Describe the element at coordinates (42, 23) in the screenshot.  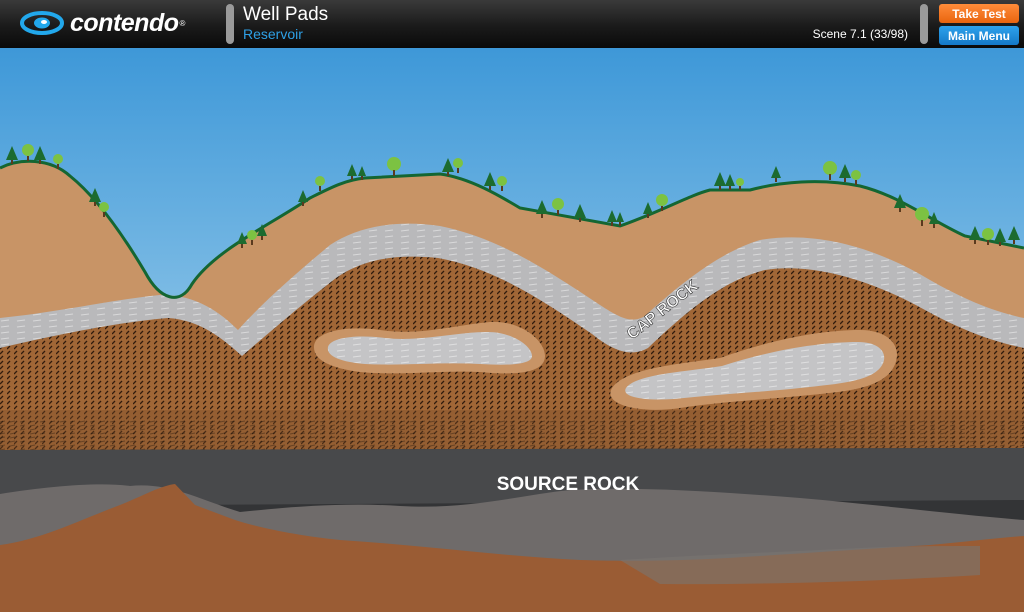
I see `contendo-eye-icon` at that location.